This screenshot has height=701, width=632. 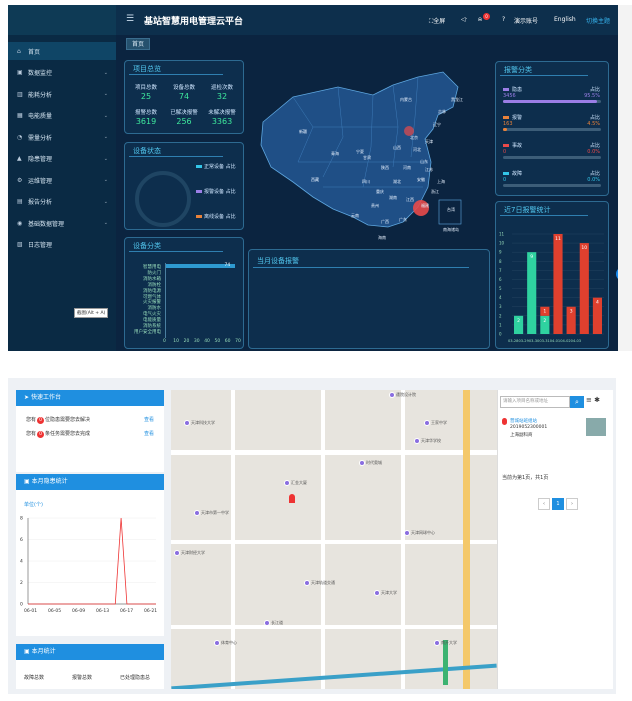 What do you see at coordinates (484, 18) in the screenshot?
I see `bell-icon: ⍾ 0` at bounding box center [484, 18].